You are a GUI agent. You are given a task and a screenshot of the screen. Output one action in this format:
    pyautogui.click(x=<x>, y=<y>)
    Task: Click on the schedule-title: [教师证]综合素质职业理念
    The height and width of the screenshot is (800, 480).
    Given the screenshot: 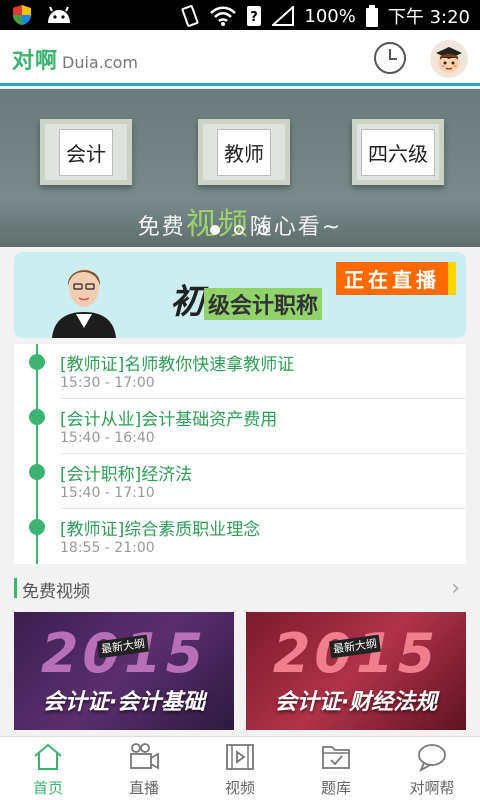 What is the action you would take?
    pyautogui.click(x=160, y=530)
    